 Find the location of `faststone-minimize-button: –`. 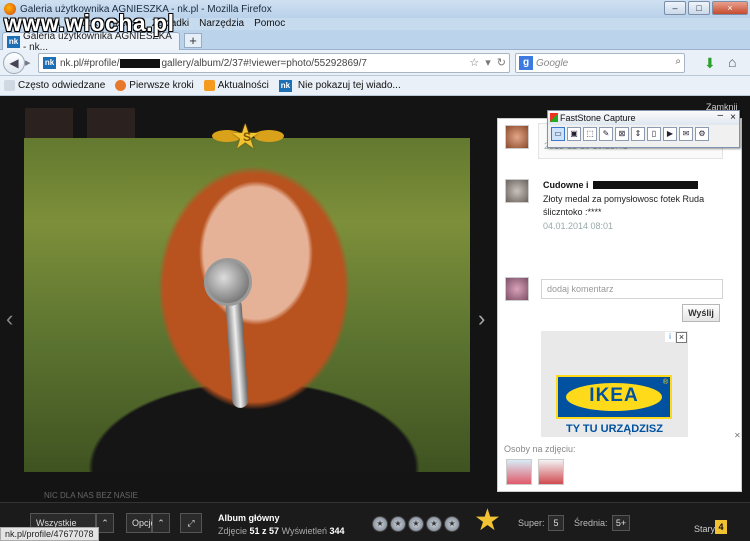

faststone-minimize-button: – is located at coordinates (720, 116).